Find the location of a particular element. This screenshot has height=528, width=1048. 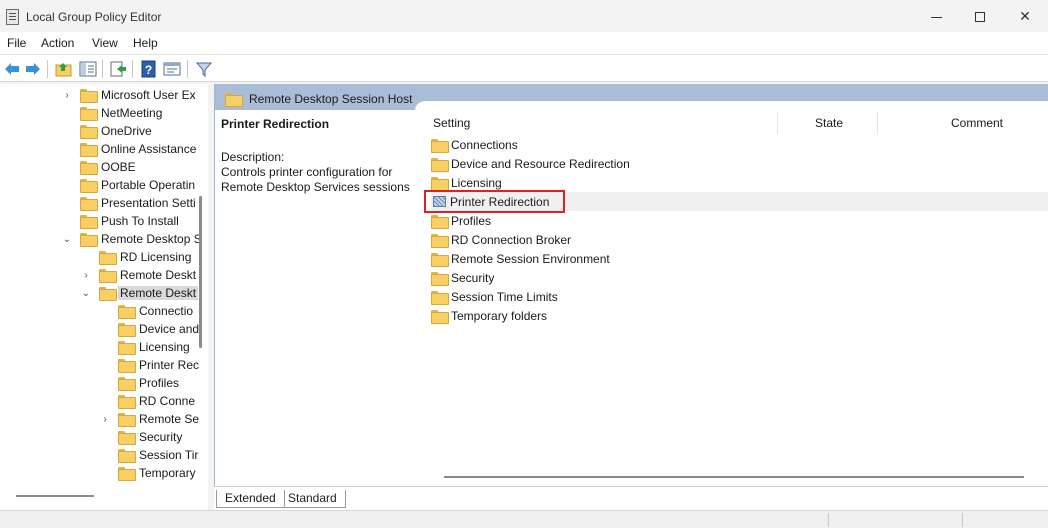

help-button: ? is located at coordinates (149, 69).